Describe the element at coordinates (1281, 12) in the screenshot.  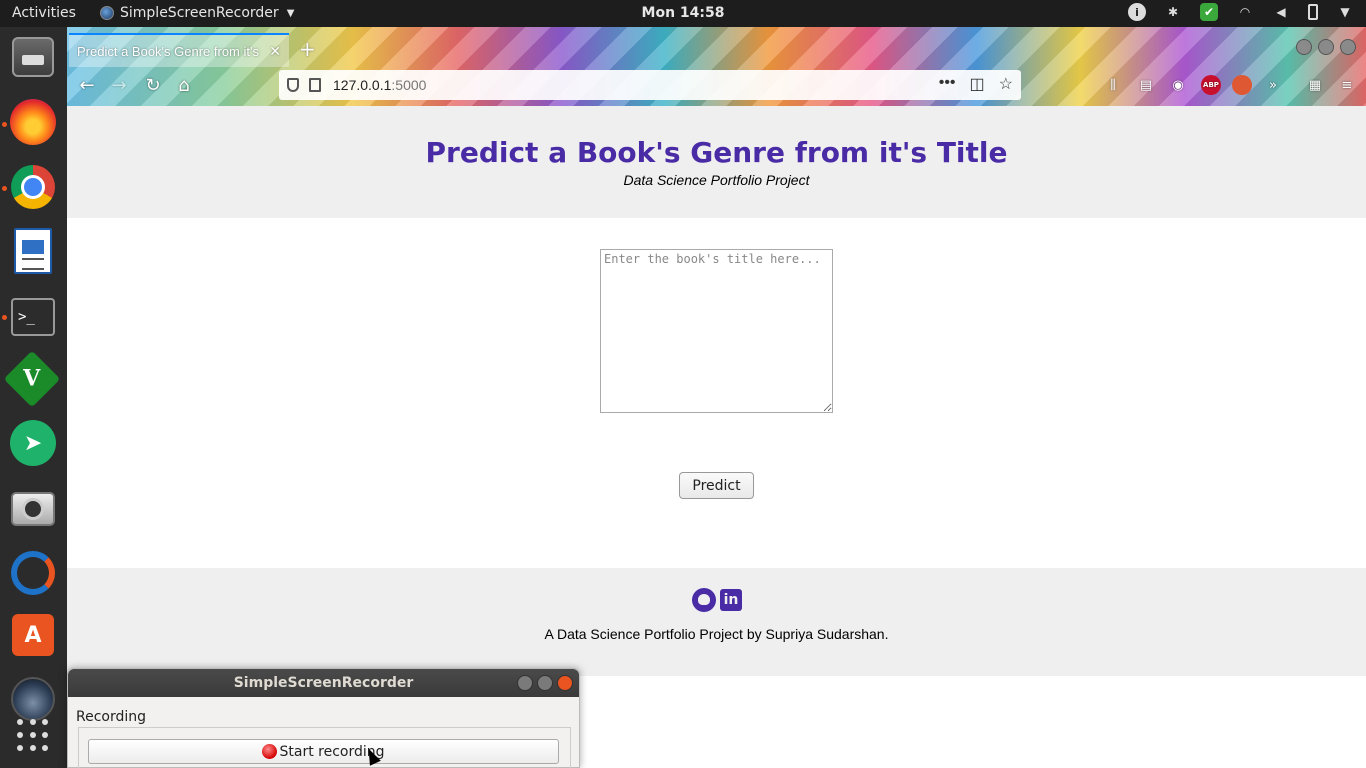
I see `volume-icon: ◀` at that location.